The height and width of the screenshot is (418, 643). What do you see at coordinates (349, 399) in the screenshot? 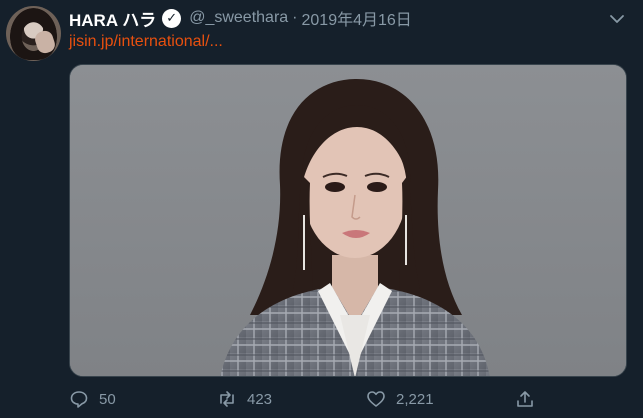
I see `tweet-actions: 50 423 2,221` at bounding box center [349, 399].